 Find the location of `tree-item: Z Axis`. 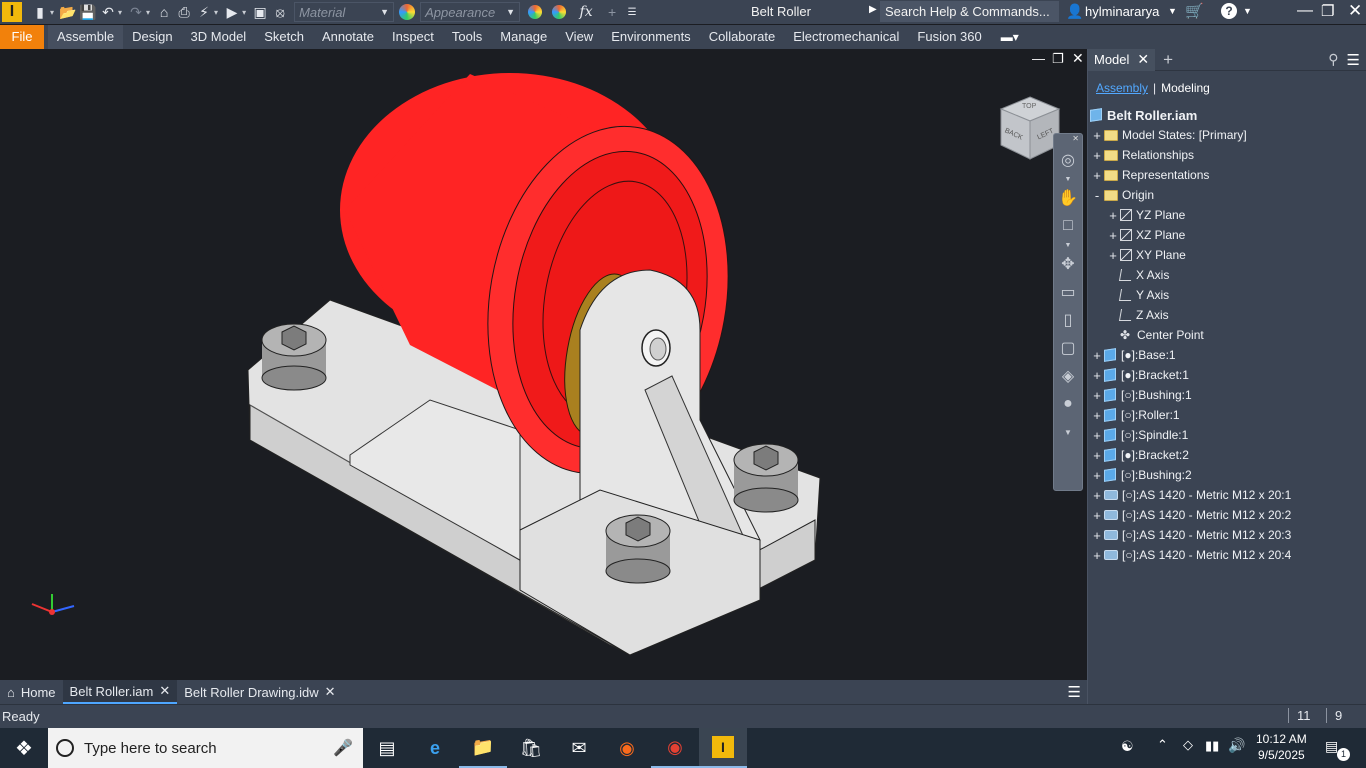

tree-item: Z Axis is located at coordinates (1227, 315).